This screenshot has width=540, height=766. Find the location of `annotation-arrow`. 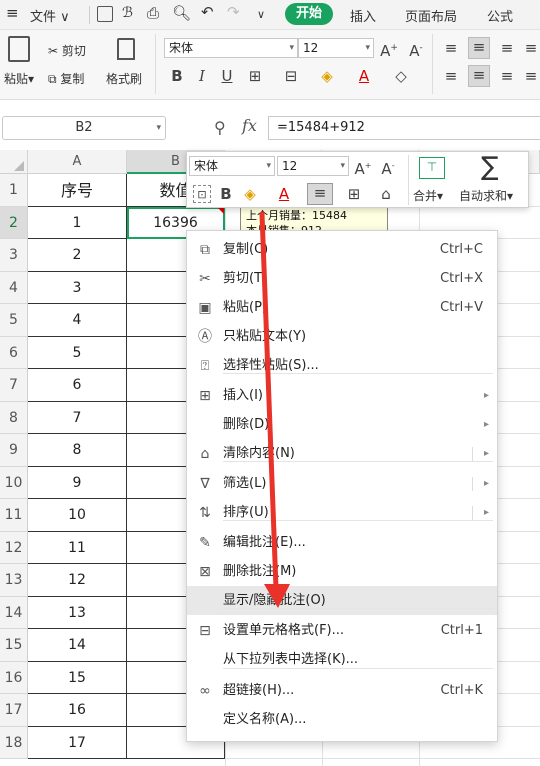

annotation-arrow is located at coordinates (274, 409).